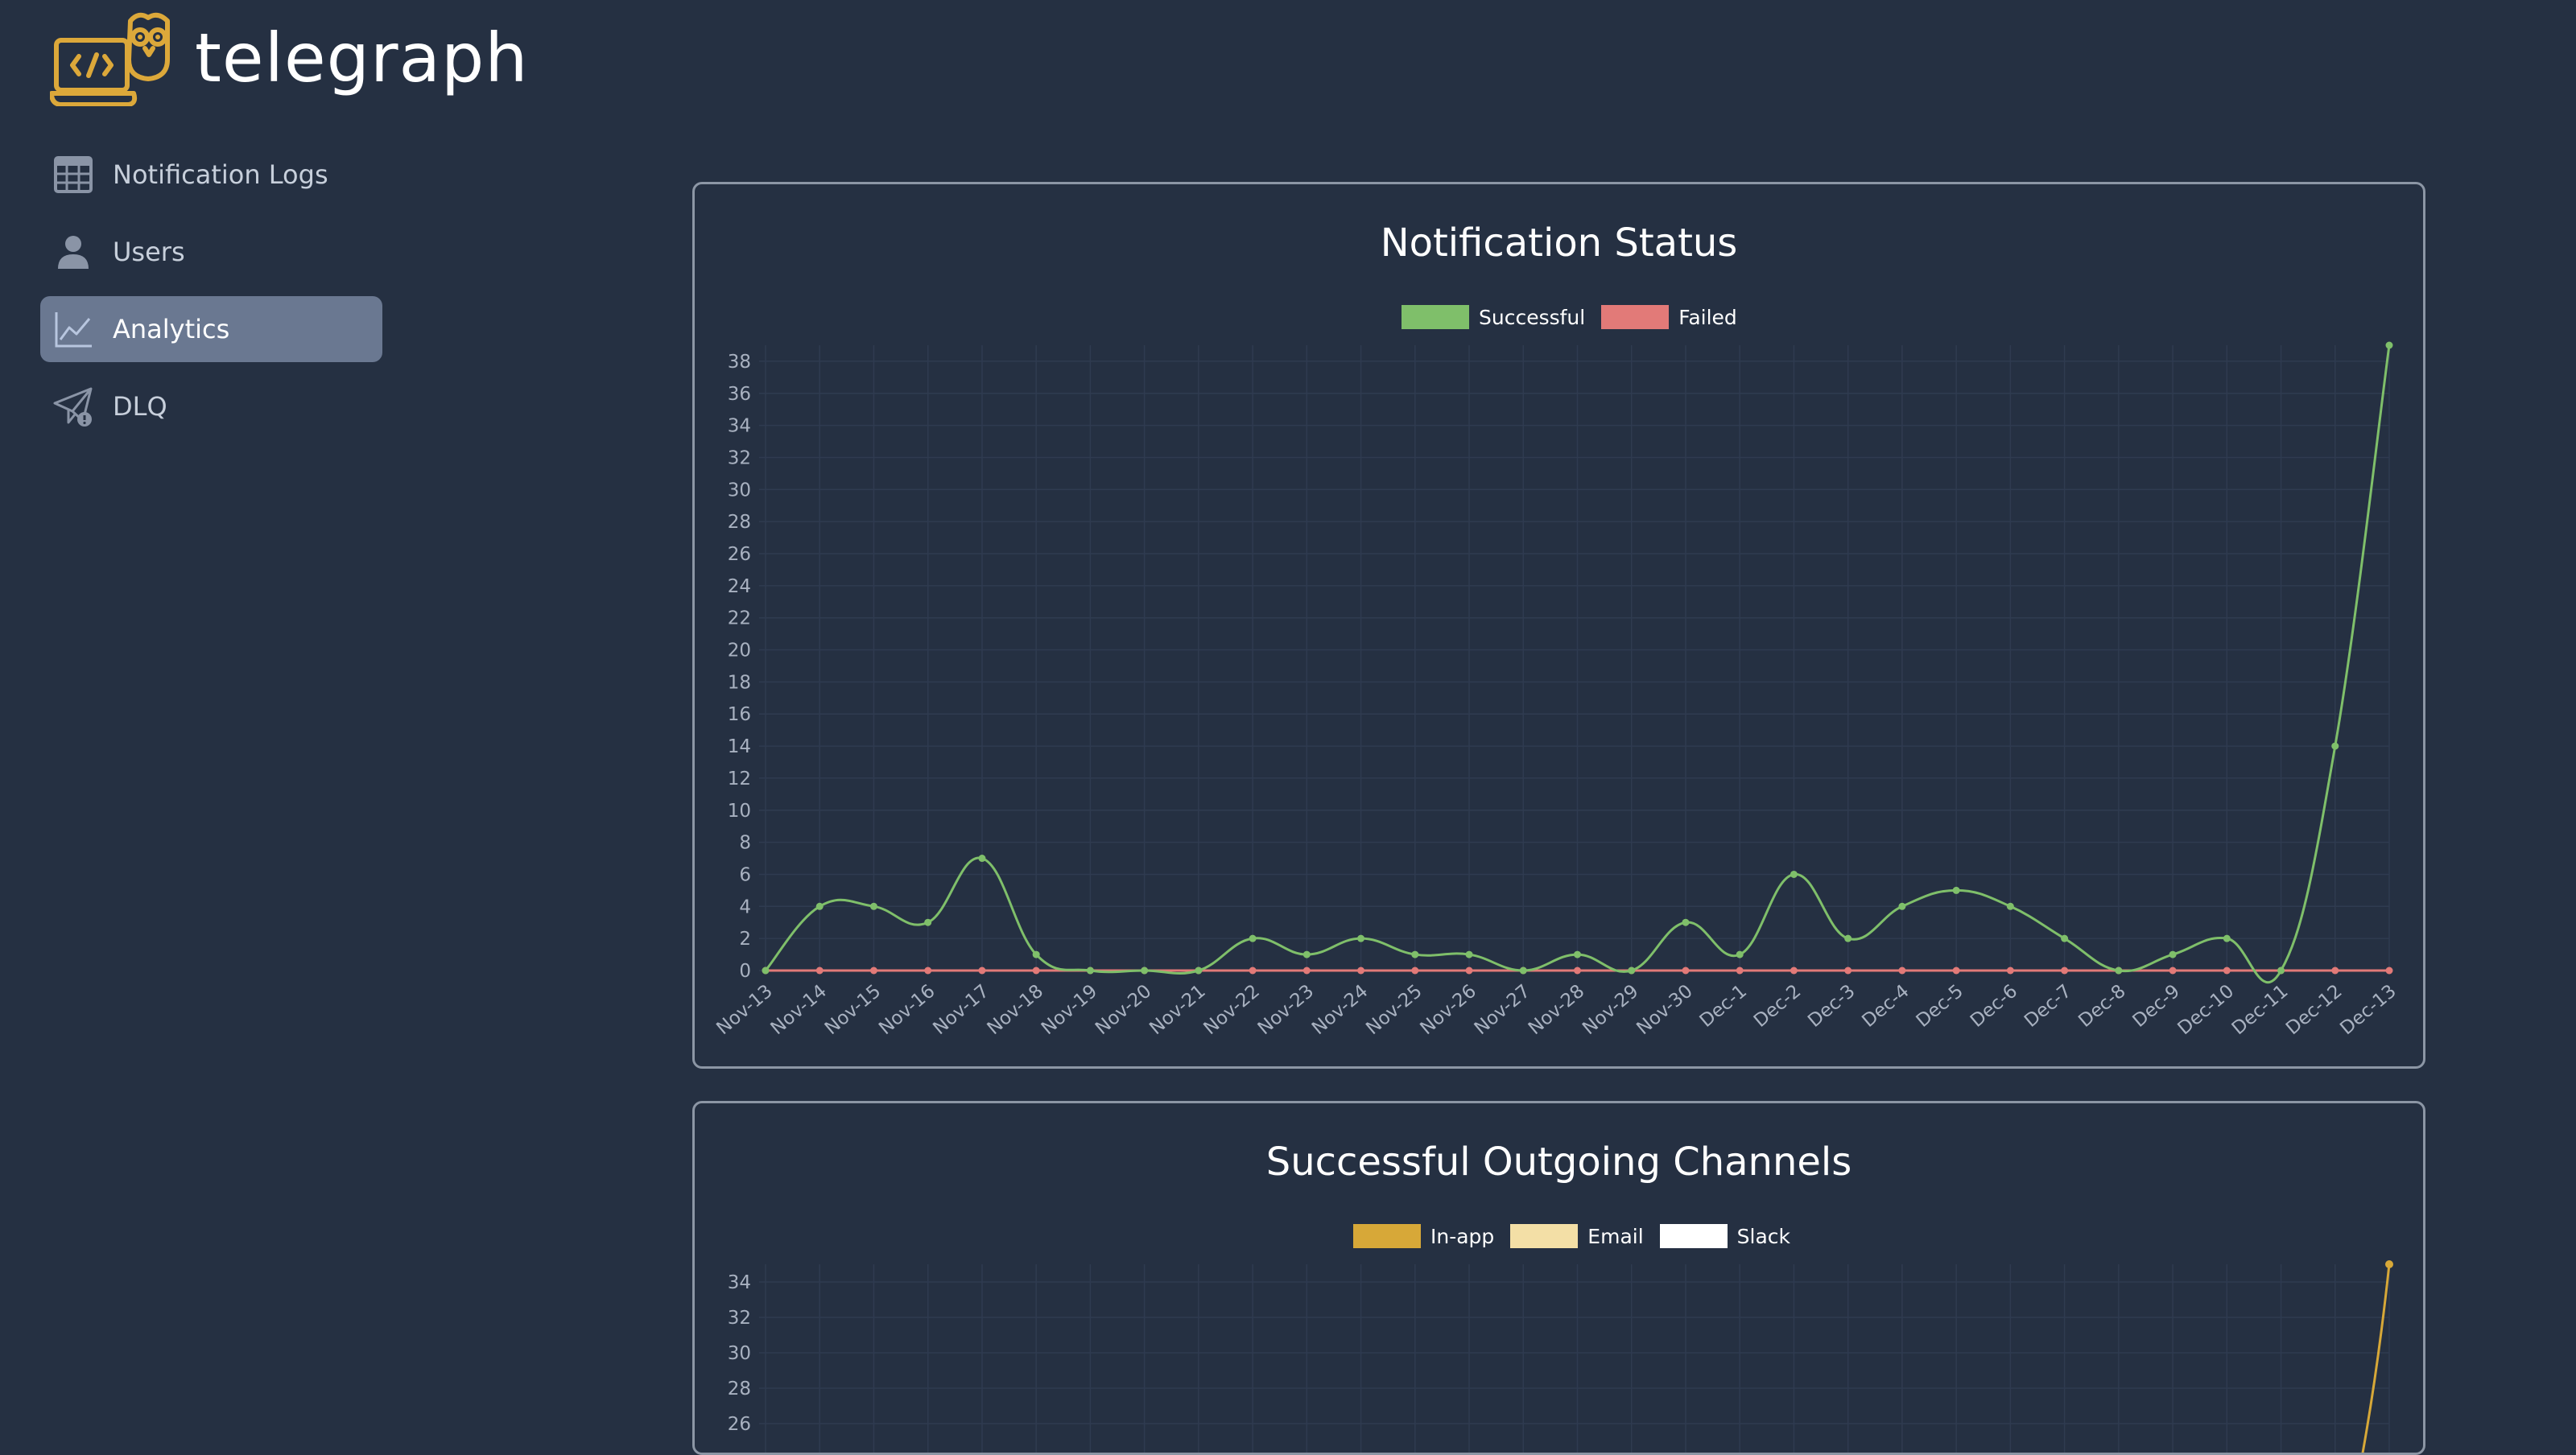  Describe the element at coordinates (211, 406) in the screenshot. I see `sidebar-item-dlq: DLQ` at that location.